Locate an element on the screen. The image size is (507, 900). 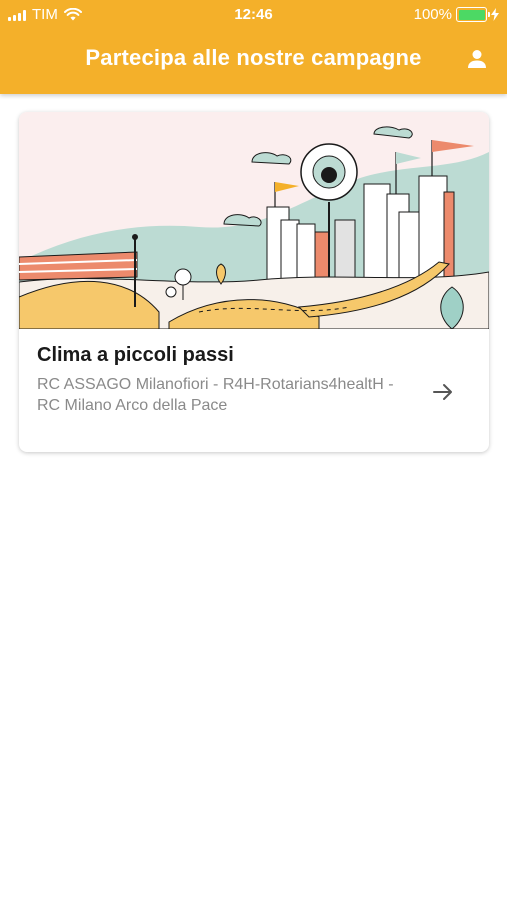
person-icon is located at coordinates (477, 59).